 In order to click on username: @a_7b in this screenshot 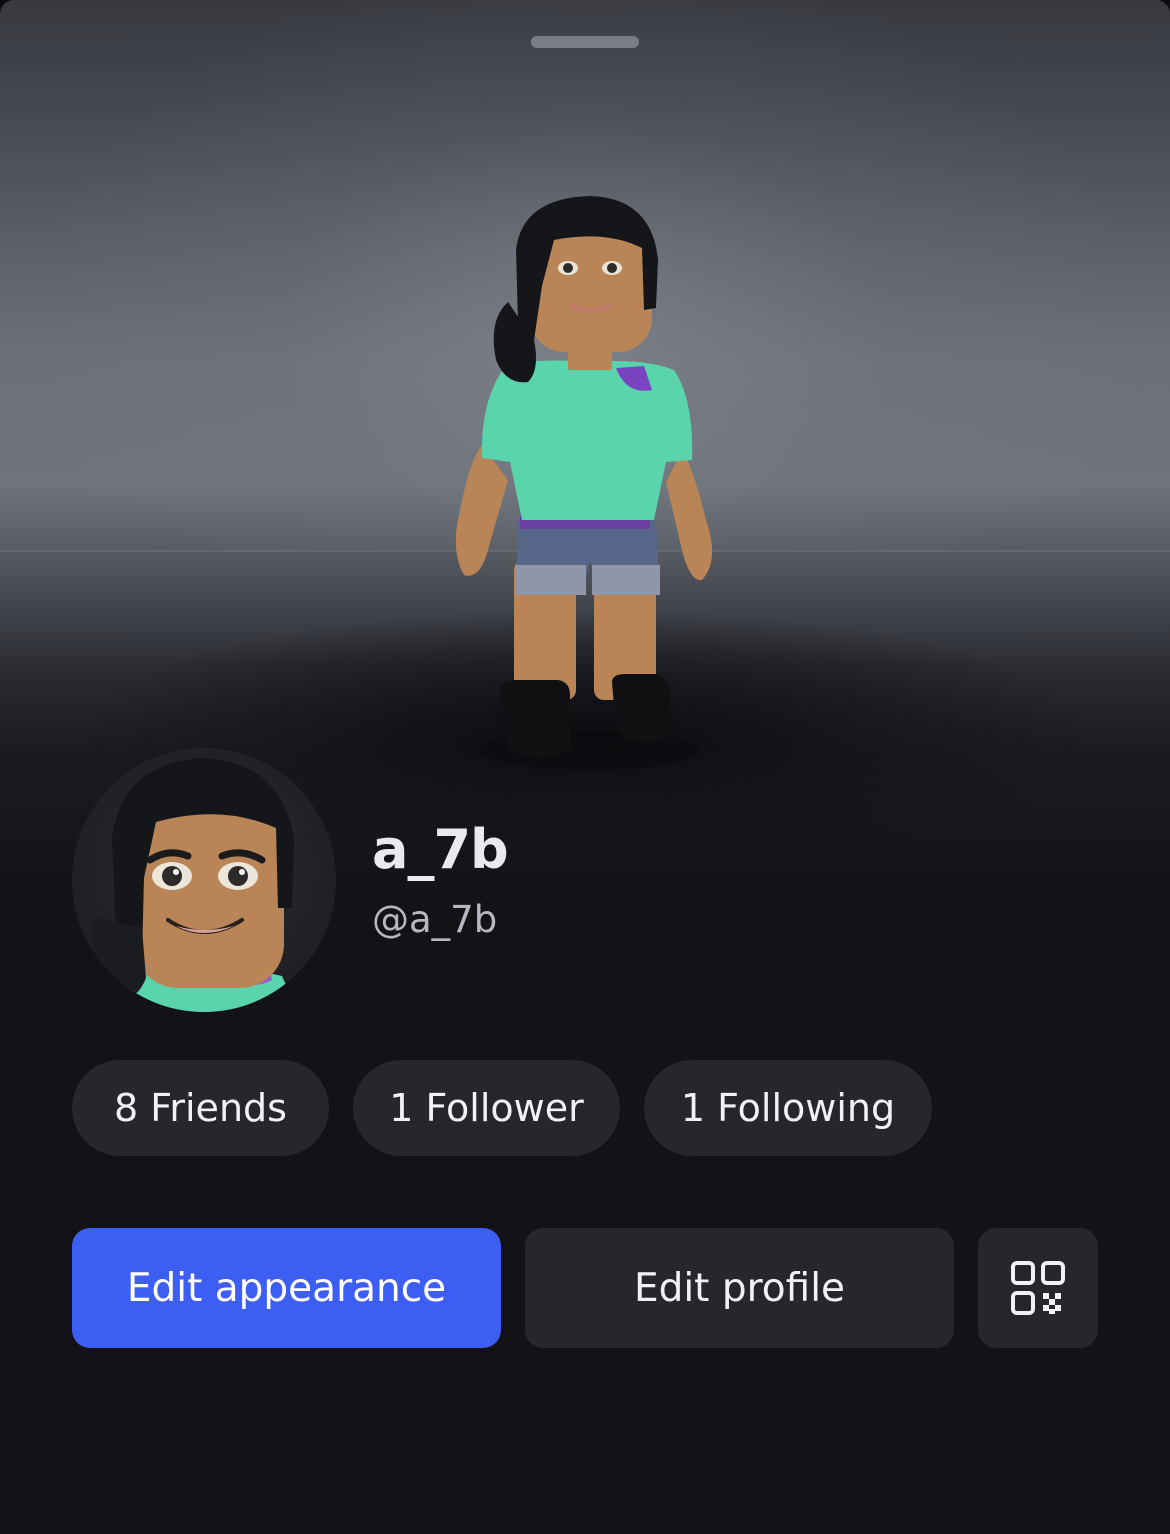, I will do `click(435, 919)`.